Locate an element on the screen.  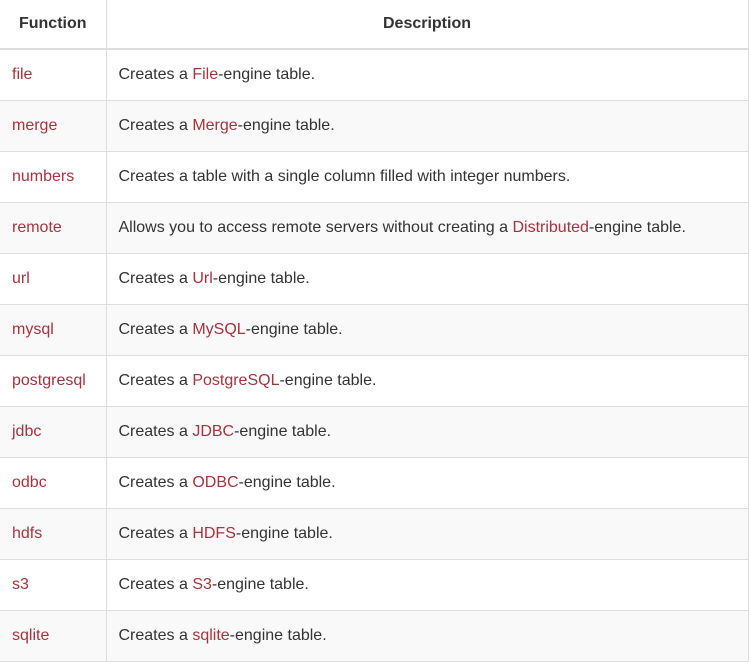
table-row: merge Creates a Merge-engine table. is located at coordinates (374, 126).